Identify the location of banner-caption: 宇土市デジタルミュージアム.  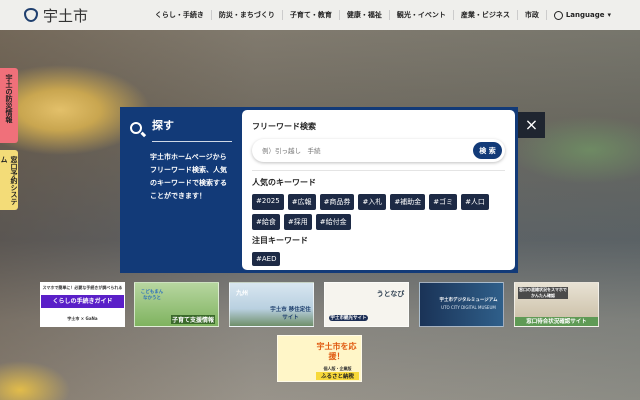
(468, 300).